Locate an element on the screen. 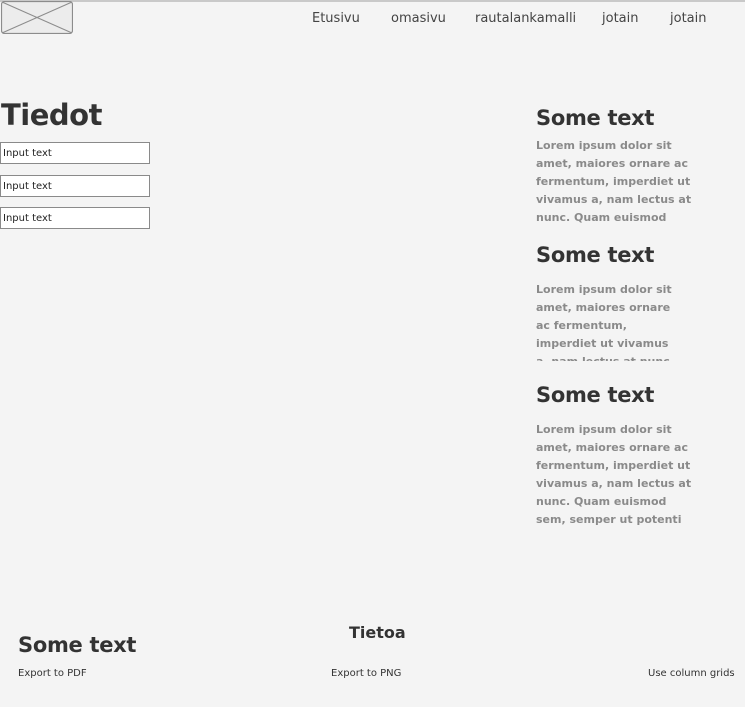  sidebar-heading-2: Some text is located at coordinates (595, 255).